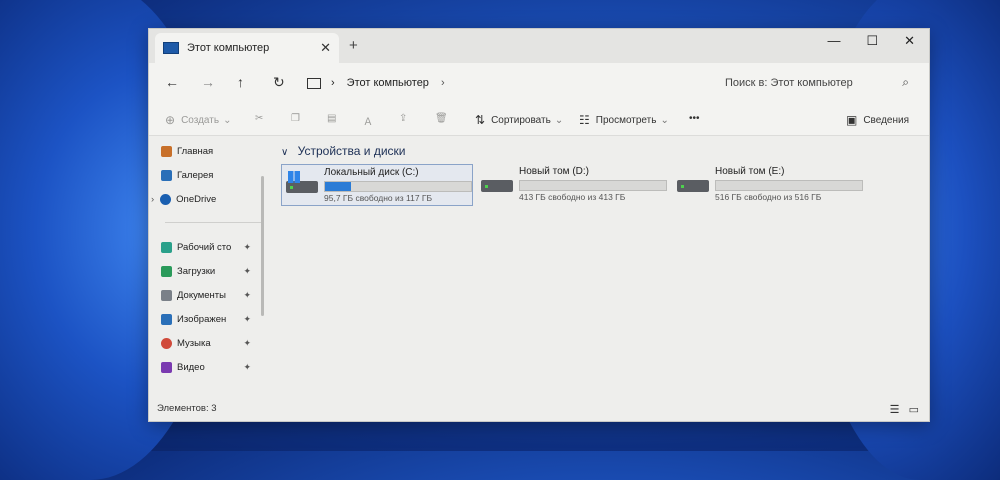 This screenshot has width=1000, height=480. Describe the element at coordinates (166, 319) in the screenshot. I see `pictures-icon` at that location.